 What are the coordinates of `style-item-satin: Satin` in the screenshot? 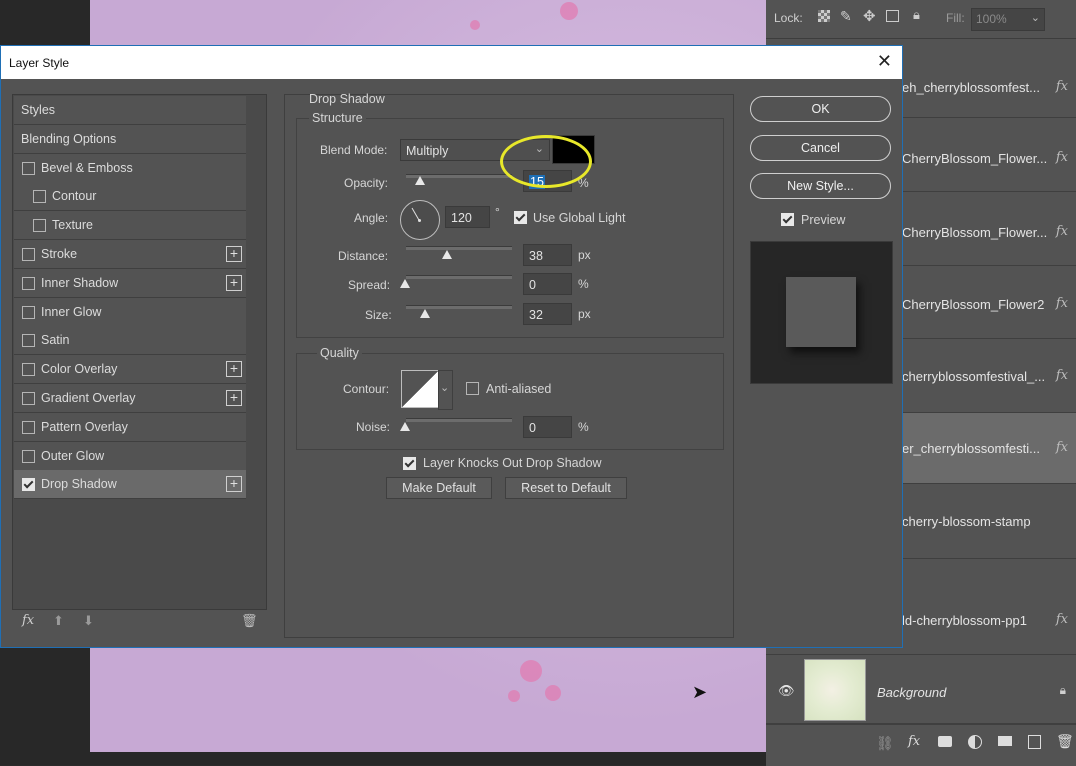 It's located at (130, 341).